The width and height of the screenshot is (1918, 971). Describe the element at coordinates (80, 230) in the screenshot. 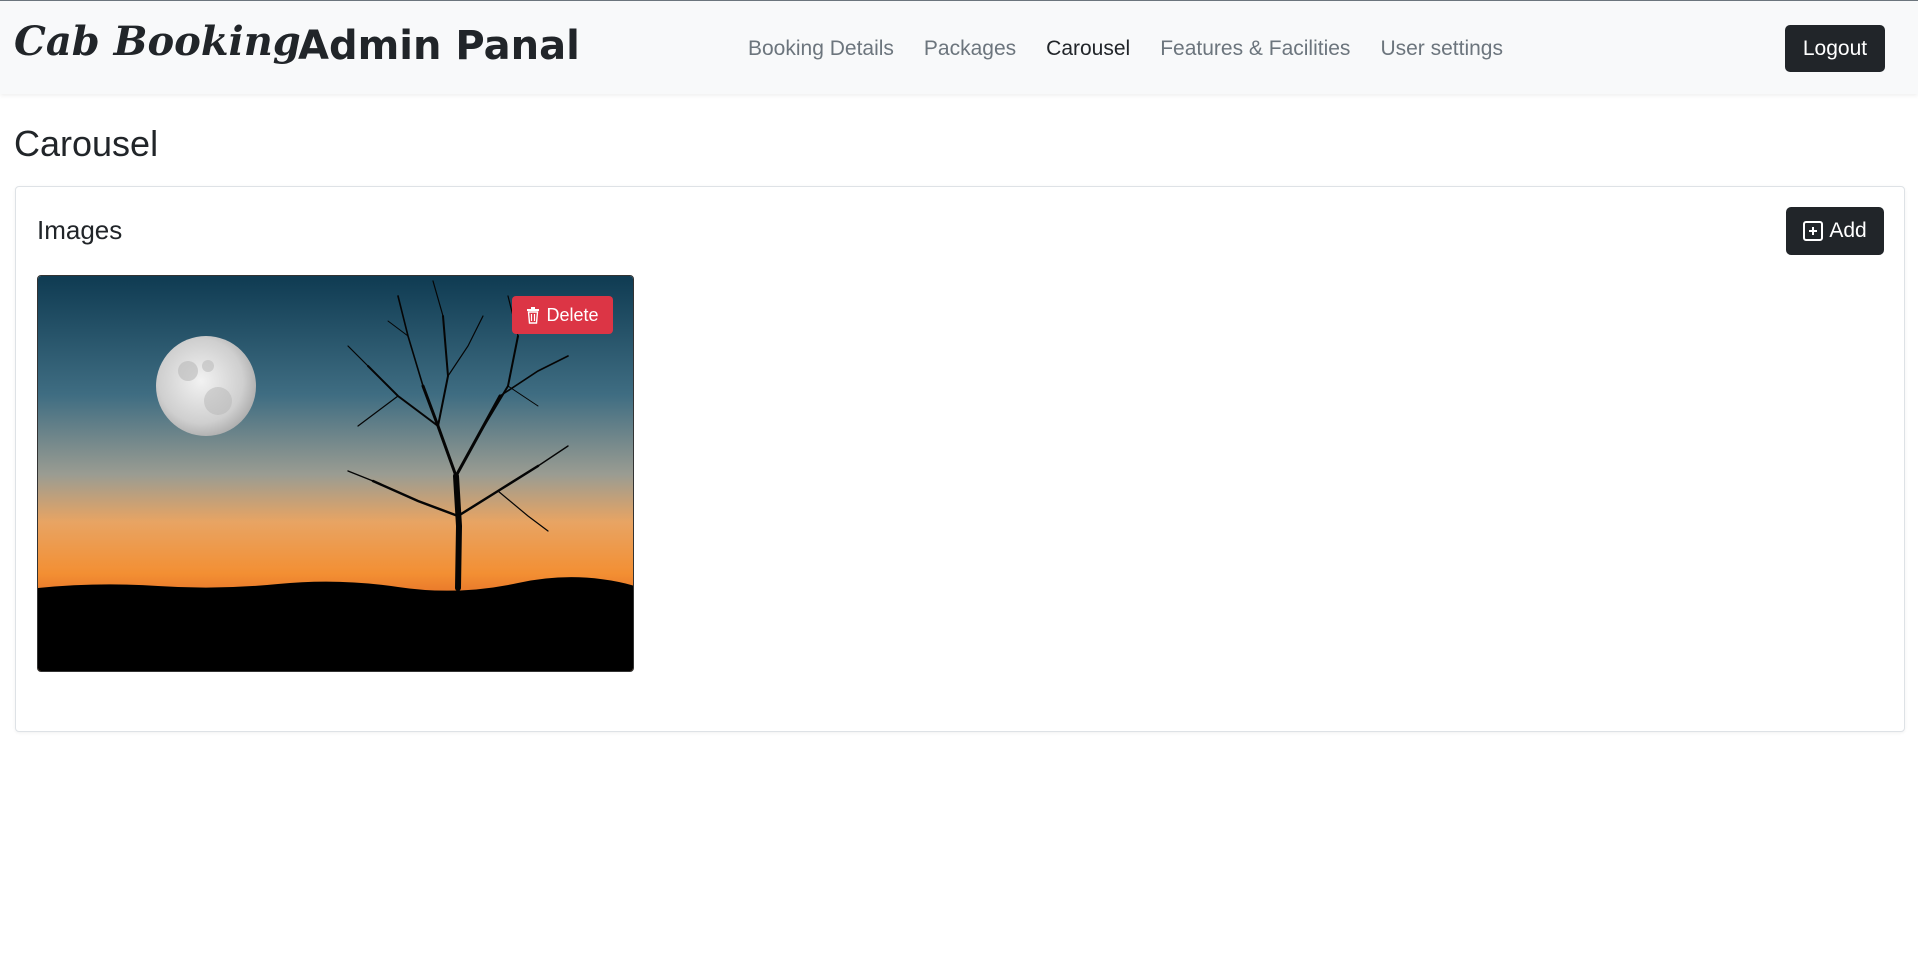

I see `images-card-title: Images` at that location.